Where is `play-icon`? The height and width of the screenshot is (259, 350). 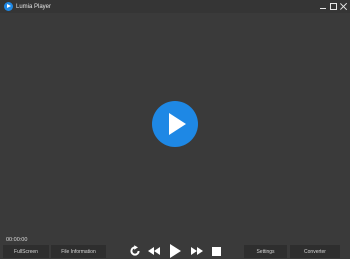 play-icon is located at coordinates (175, 251).